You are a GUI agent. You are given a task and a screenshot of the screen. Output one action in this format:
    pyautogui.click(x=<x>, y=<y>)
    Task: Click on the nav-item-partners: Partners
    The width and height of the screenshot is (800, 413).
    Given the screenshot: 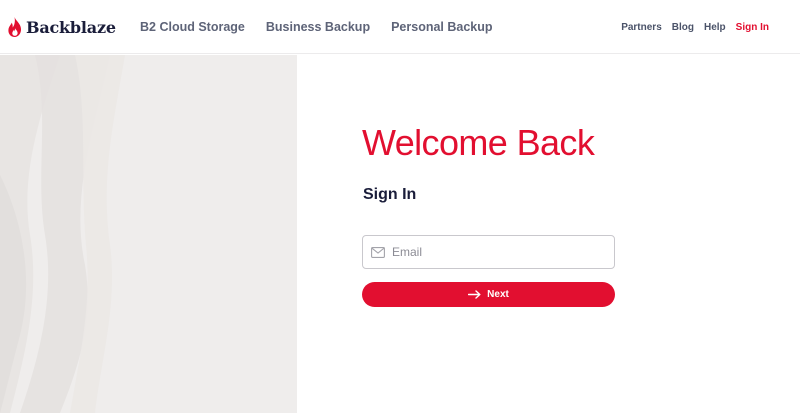 What is the action you would take?
    pyautogui.click(x=641, y=27)
    